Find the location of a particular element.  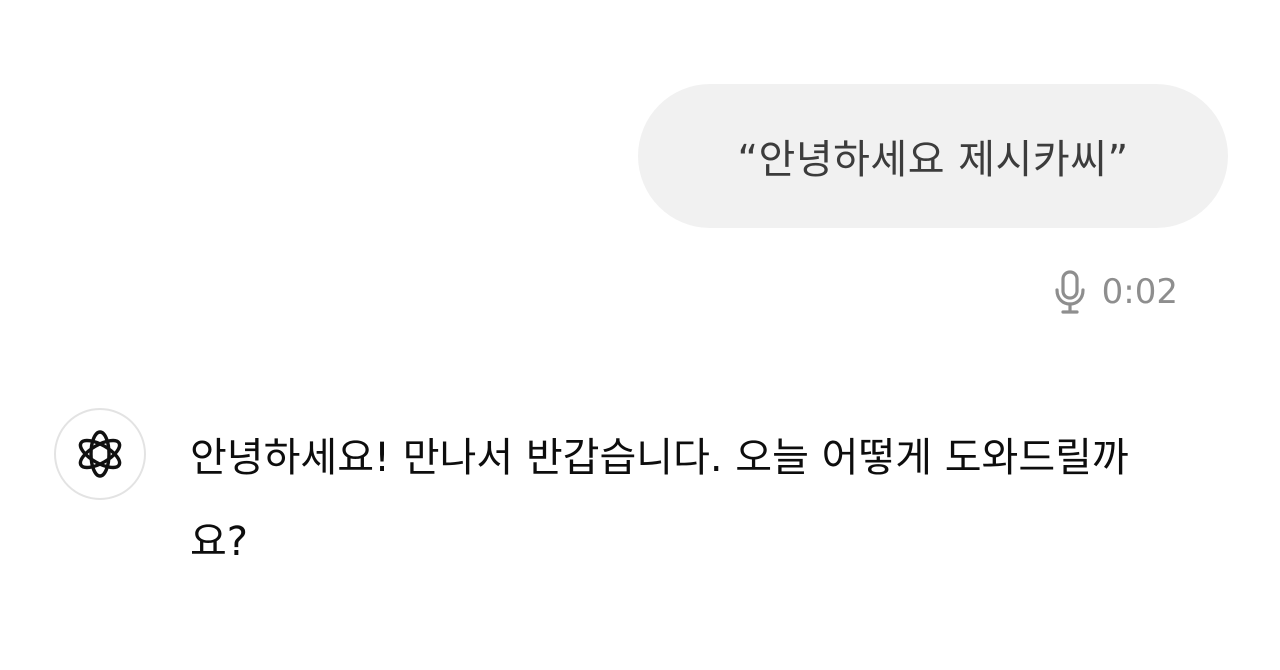

user-message-text: “안녕하세요 제시카씨” is located at coordinates (933, 160).